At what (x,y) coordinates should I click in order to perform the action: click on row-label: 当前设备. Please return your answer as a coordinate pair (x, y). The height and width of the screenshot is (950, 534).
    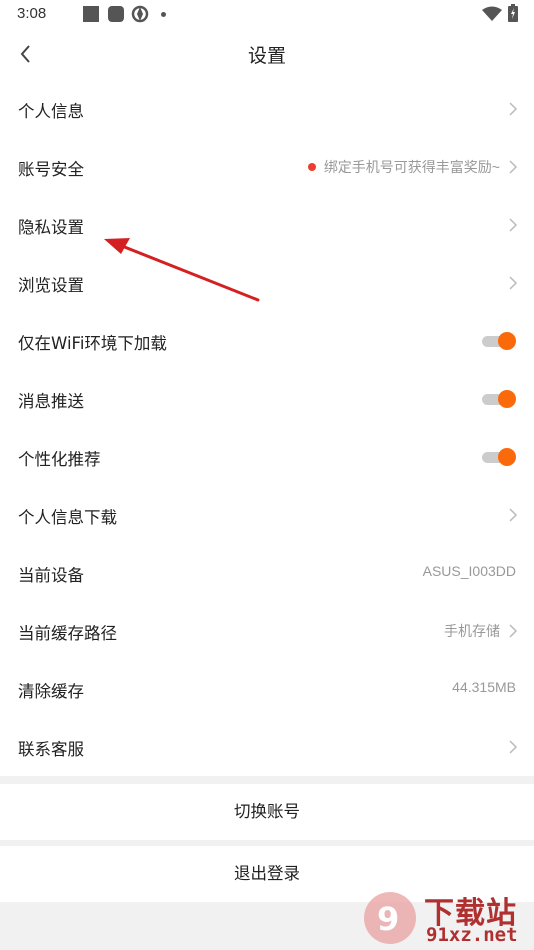
    Looking at the image, I should click on (51, 575).